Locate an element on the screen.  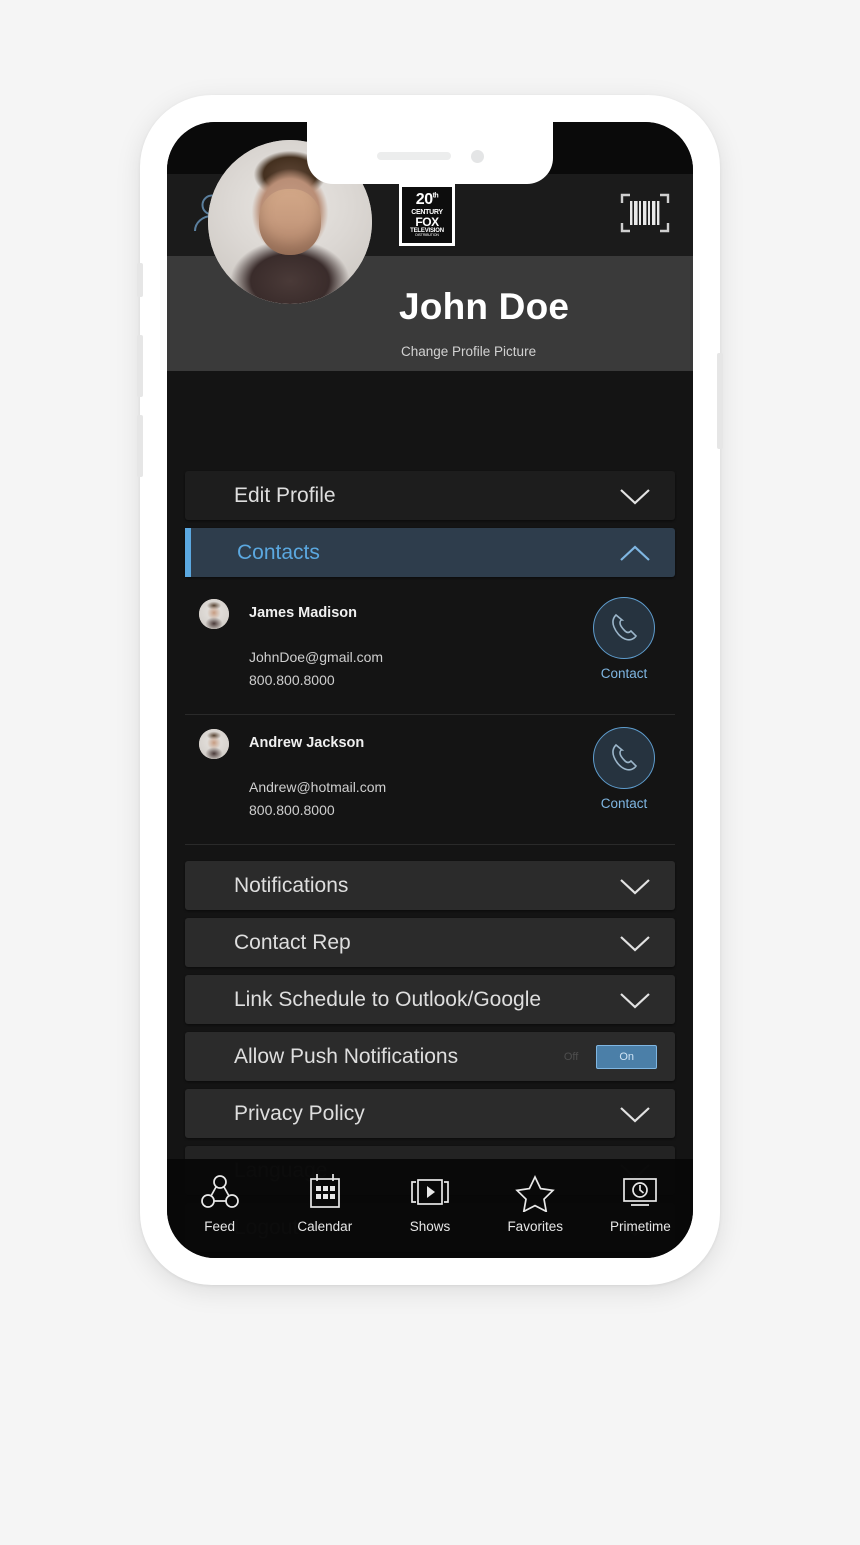
tab-label: Primetime is located at coordinates (640, 1226).